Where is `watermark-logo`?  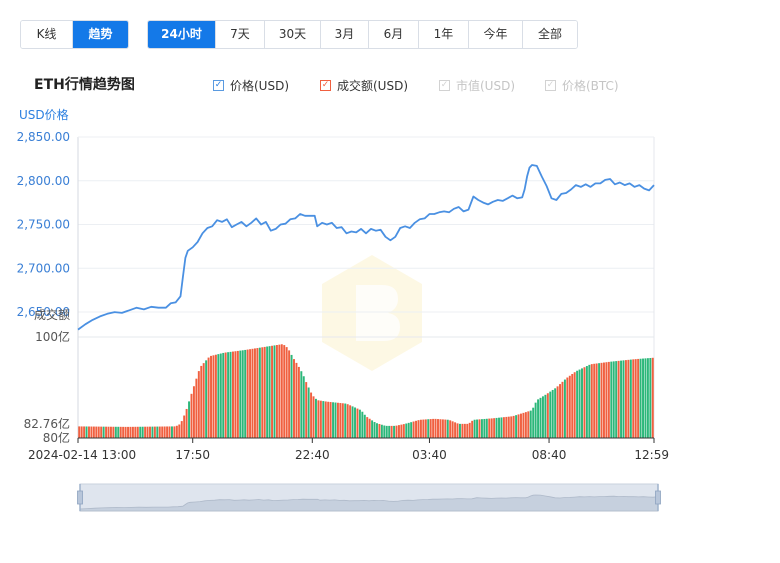 watermark-logo is located at coordinates (372, 313).